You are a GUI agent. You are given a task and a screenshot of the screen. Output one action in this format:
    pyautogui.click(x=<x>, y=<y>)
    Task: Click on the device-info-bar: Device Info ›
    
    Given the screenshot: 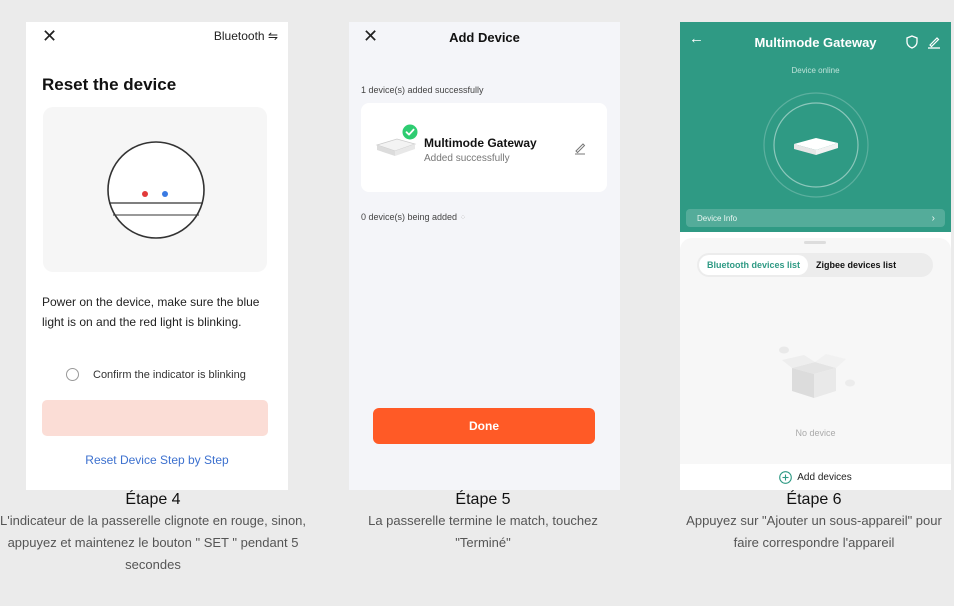 What is the action you would take?
    pyautogui.click(x=815, y=218)
    